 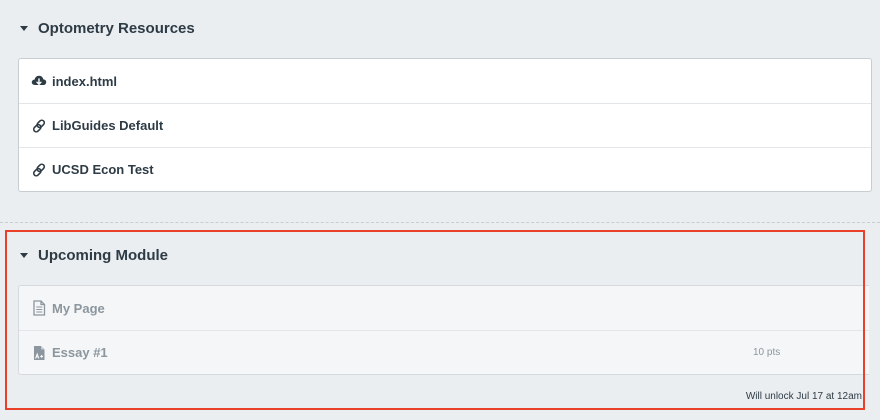 I want to click on points-label: 10 pts, so click(x=767, y=352).